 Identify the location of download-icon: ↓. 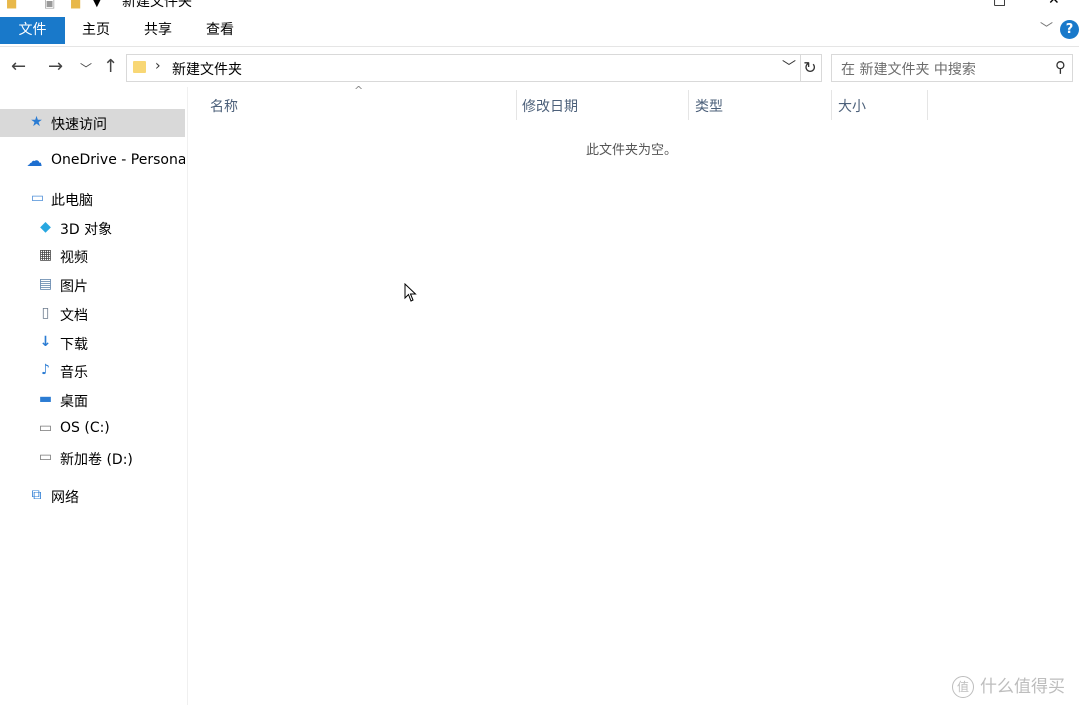
(45, 342).